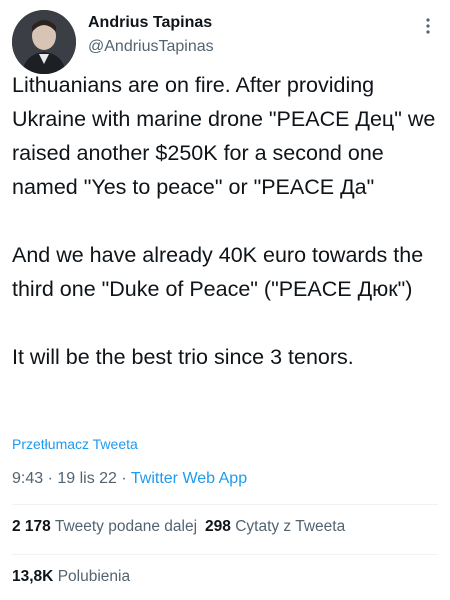 The image size is (450, 600). I want to click on retweets-count: 2 178, so click(31, 526).